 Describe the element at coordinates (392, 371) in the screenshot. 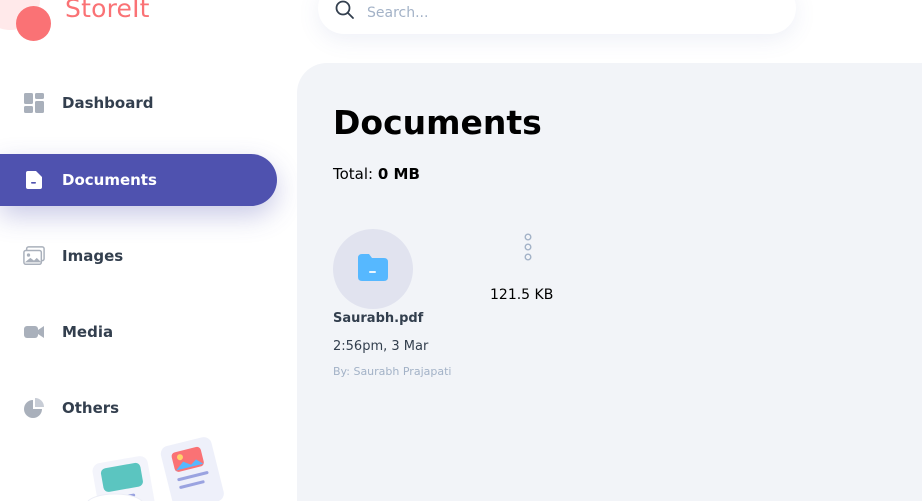

I see `file-owner: By: Saurabh Prajapati` at that location.